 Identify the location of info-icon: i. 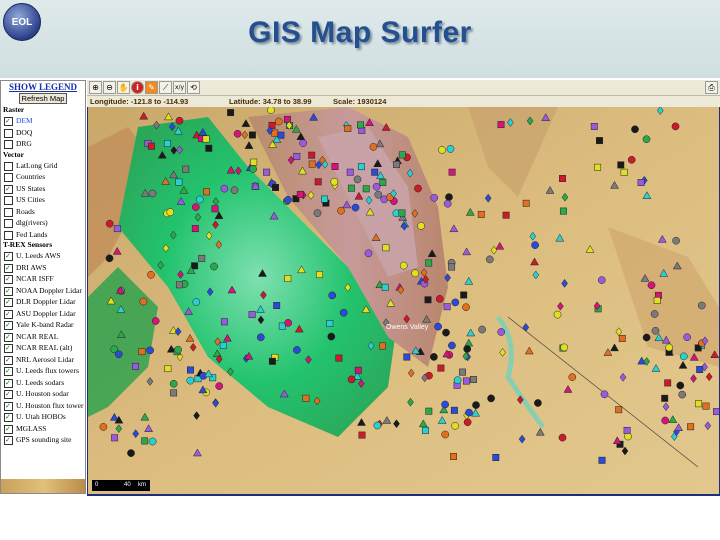
(137, 87).